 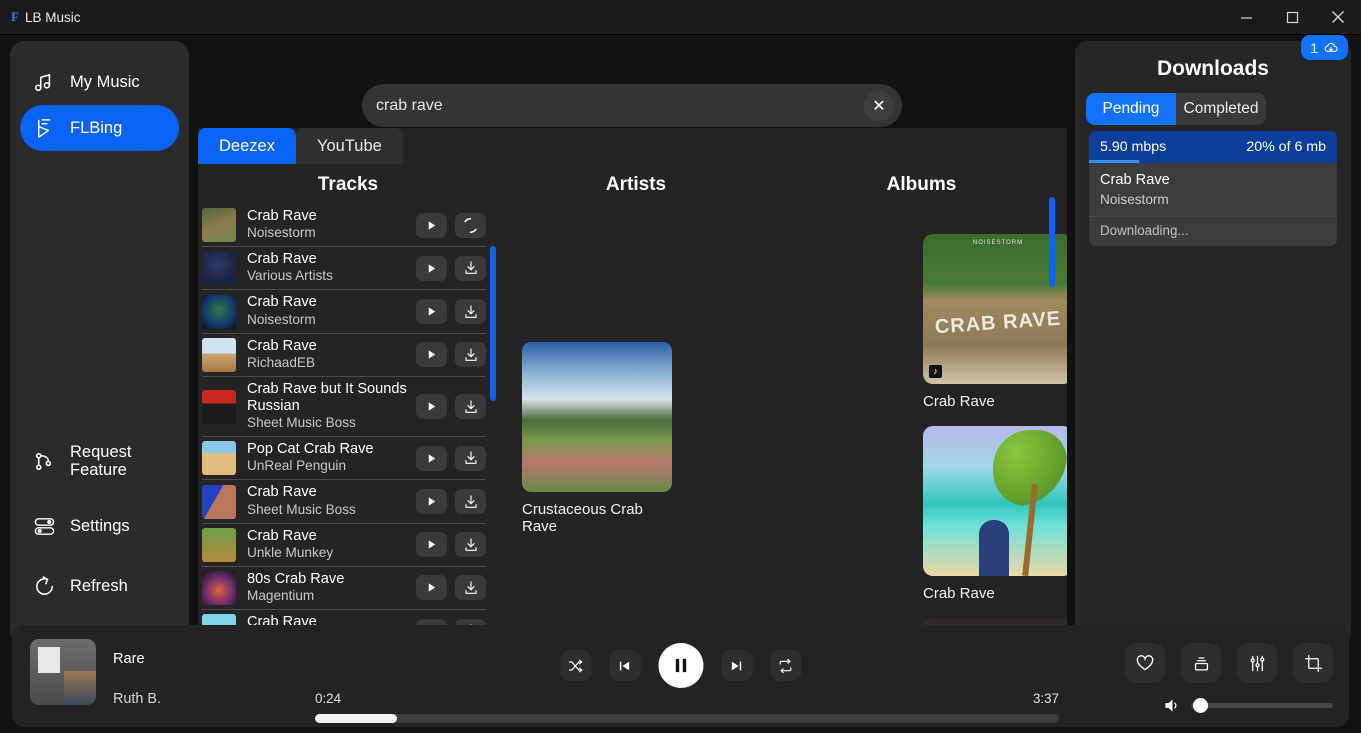 I want to click on album-card: Crab Rave, so click(x=995, y=514).